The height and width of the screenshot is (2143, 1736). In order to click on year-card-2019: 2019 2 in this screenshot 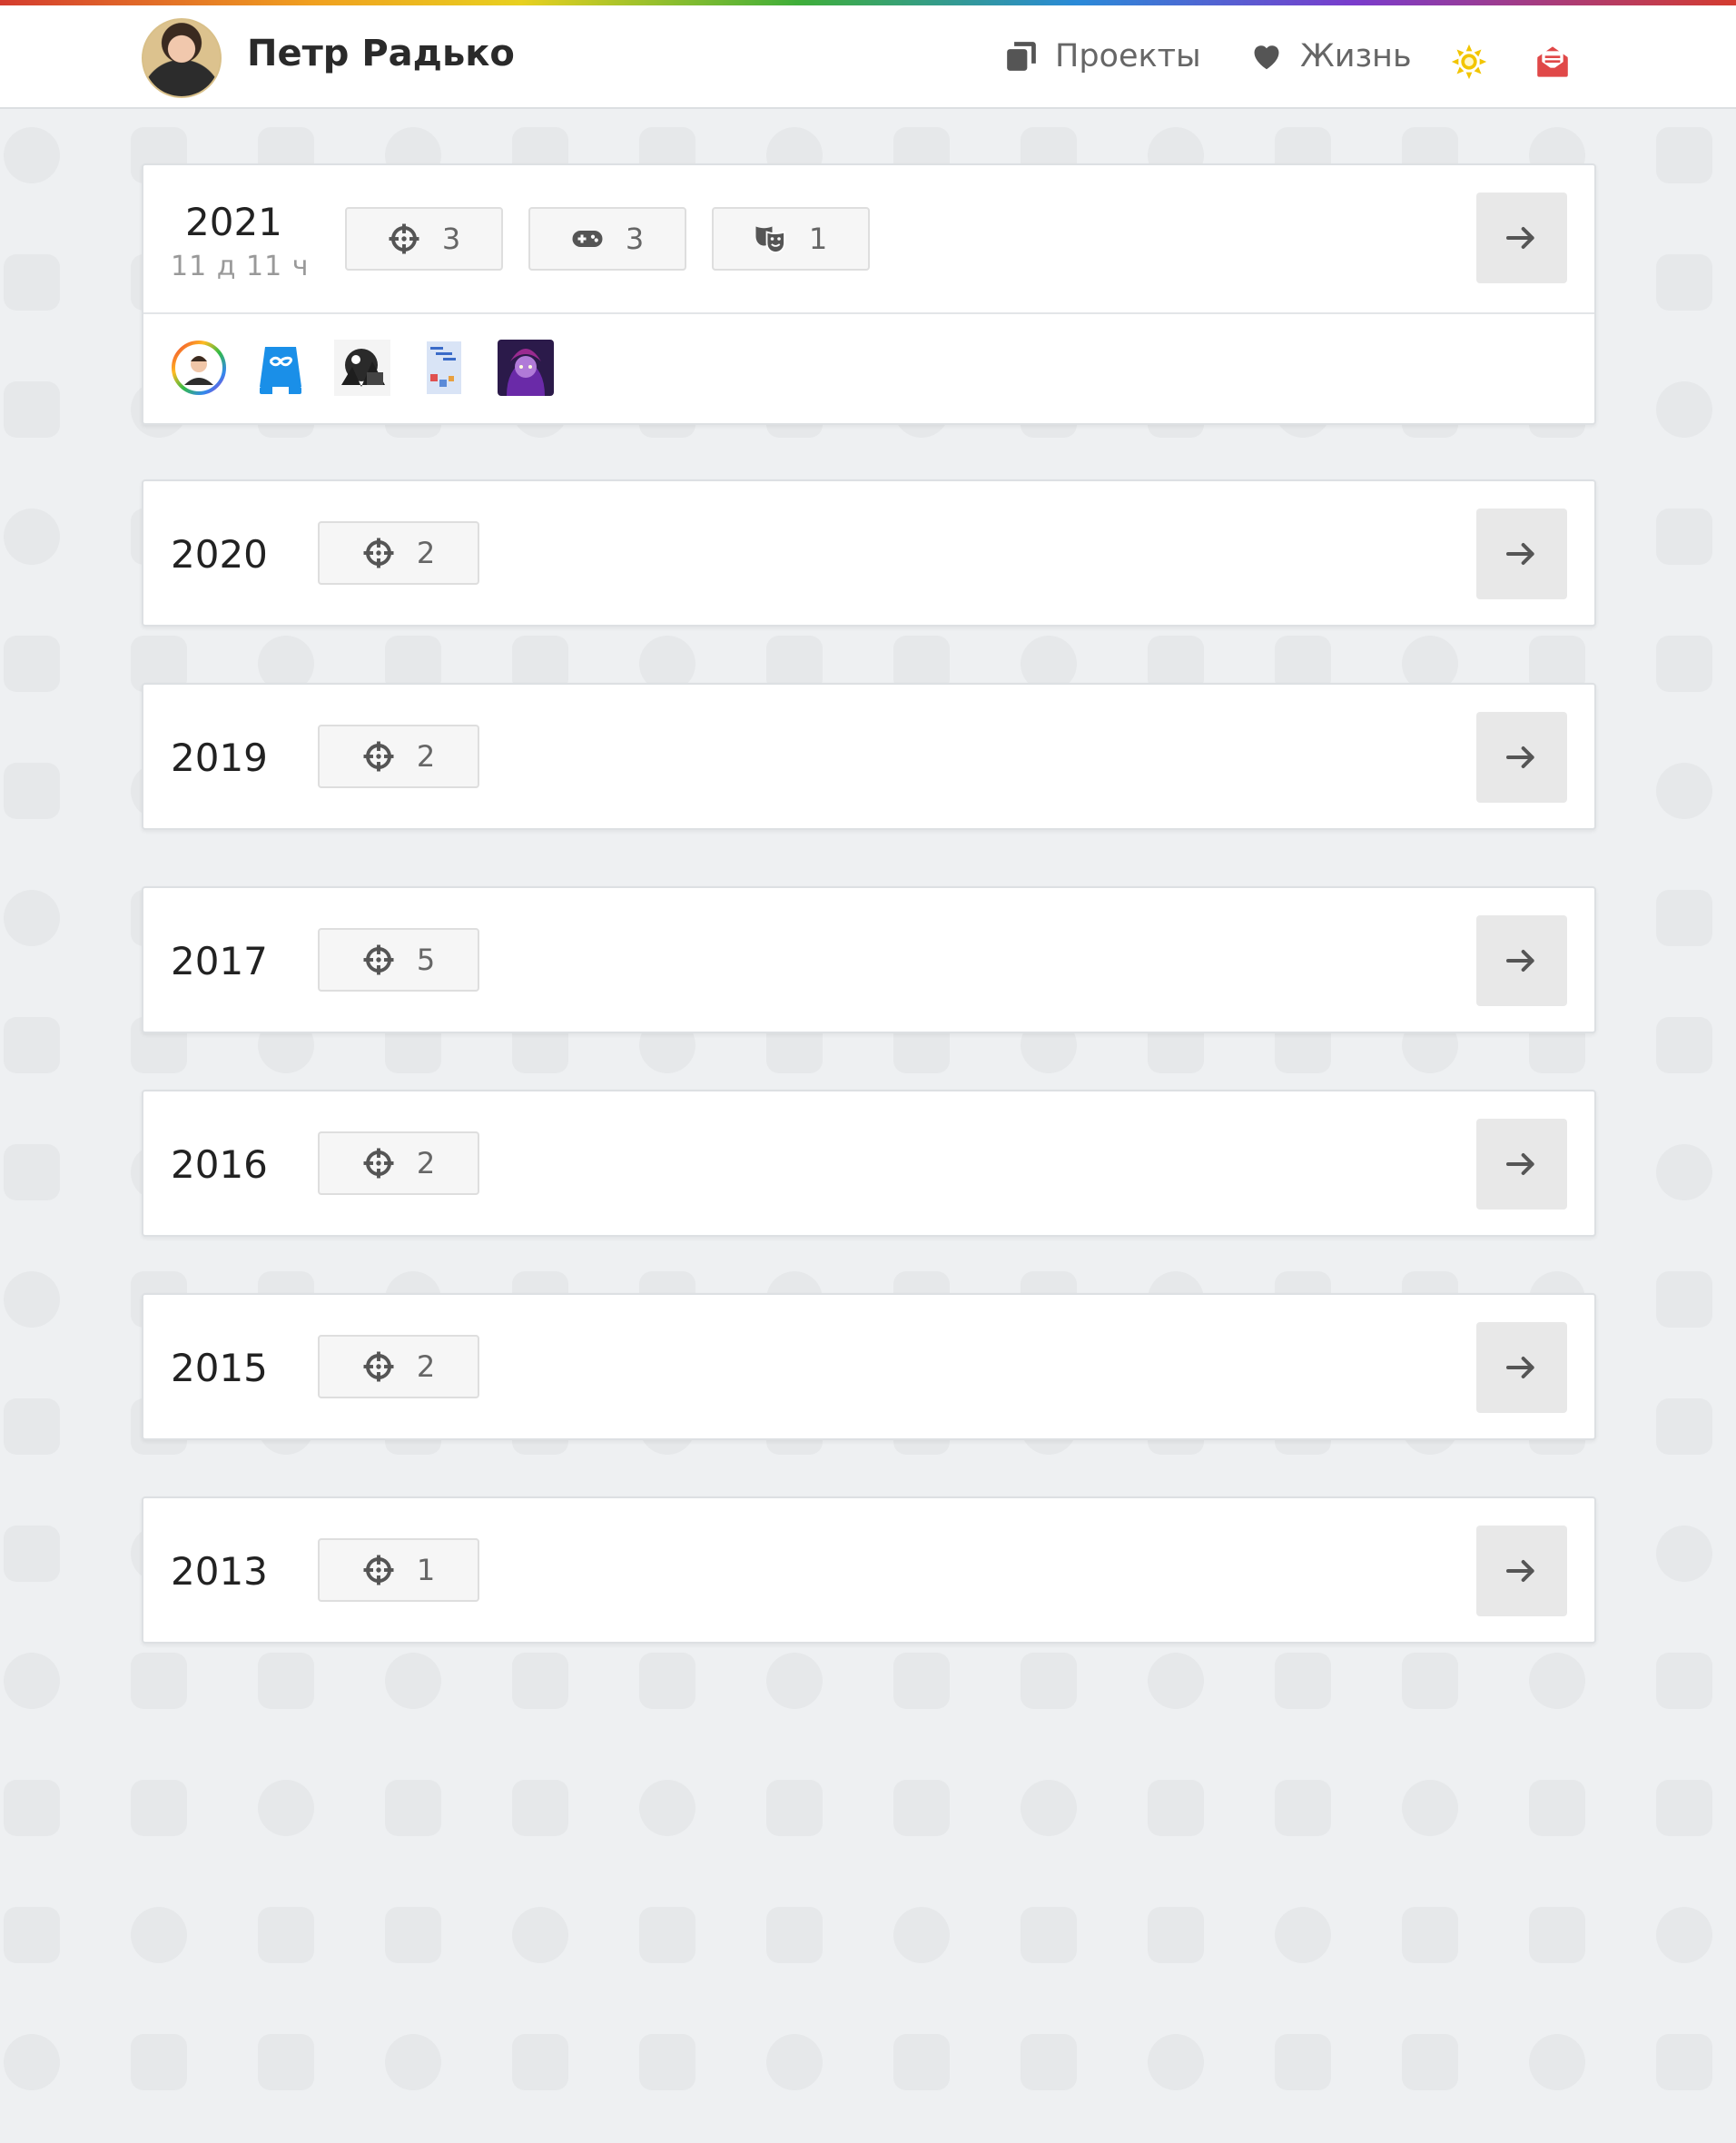, I will do `click(869, 756)`.